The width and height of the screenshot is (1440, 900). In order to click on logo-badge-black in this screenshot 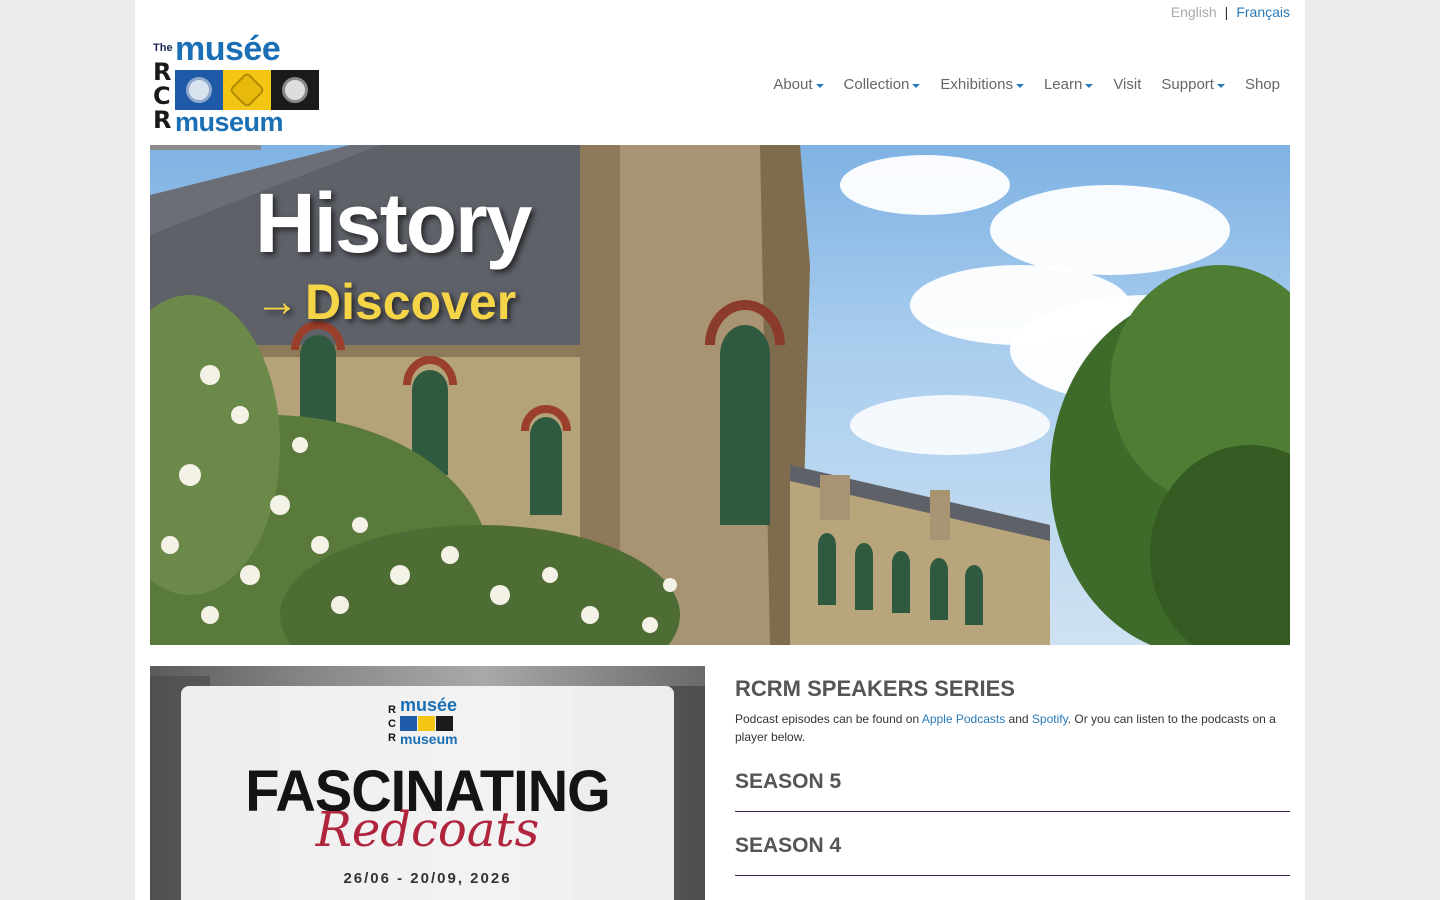, I will do `click(295, 90)`.